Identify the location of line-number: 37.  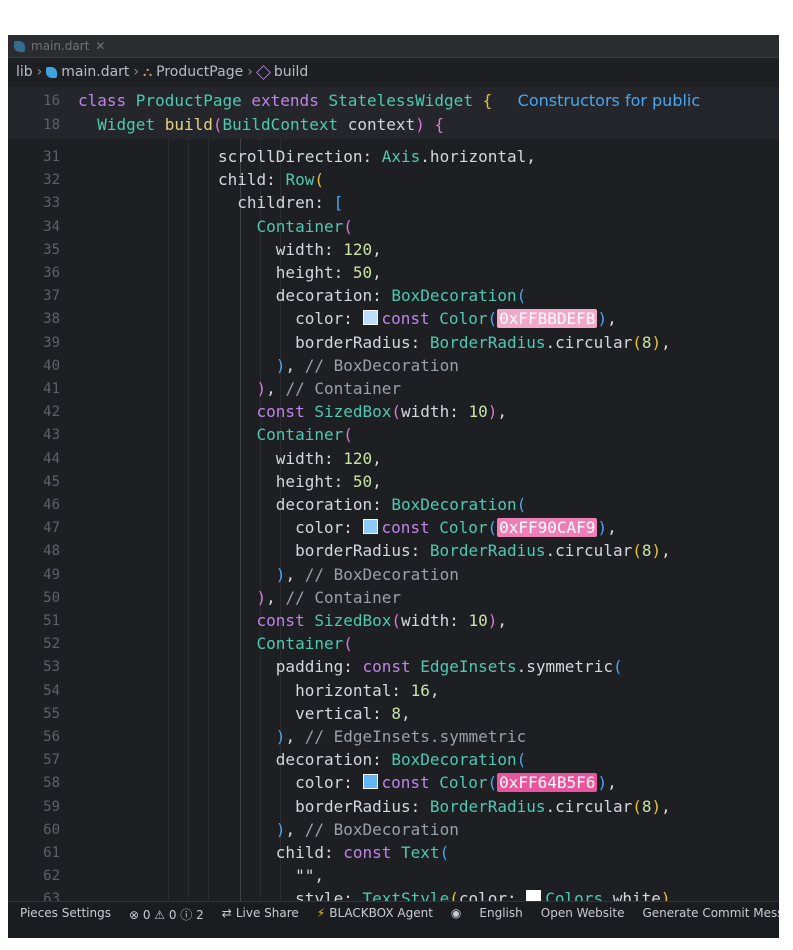
(51, 296).